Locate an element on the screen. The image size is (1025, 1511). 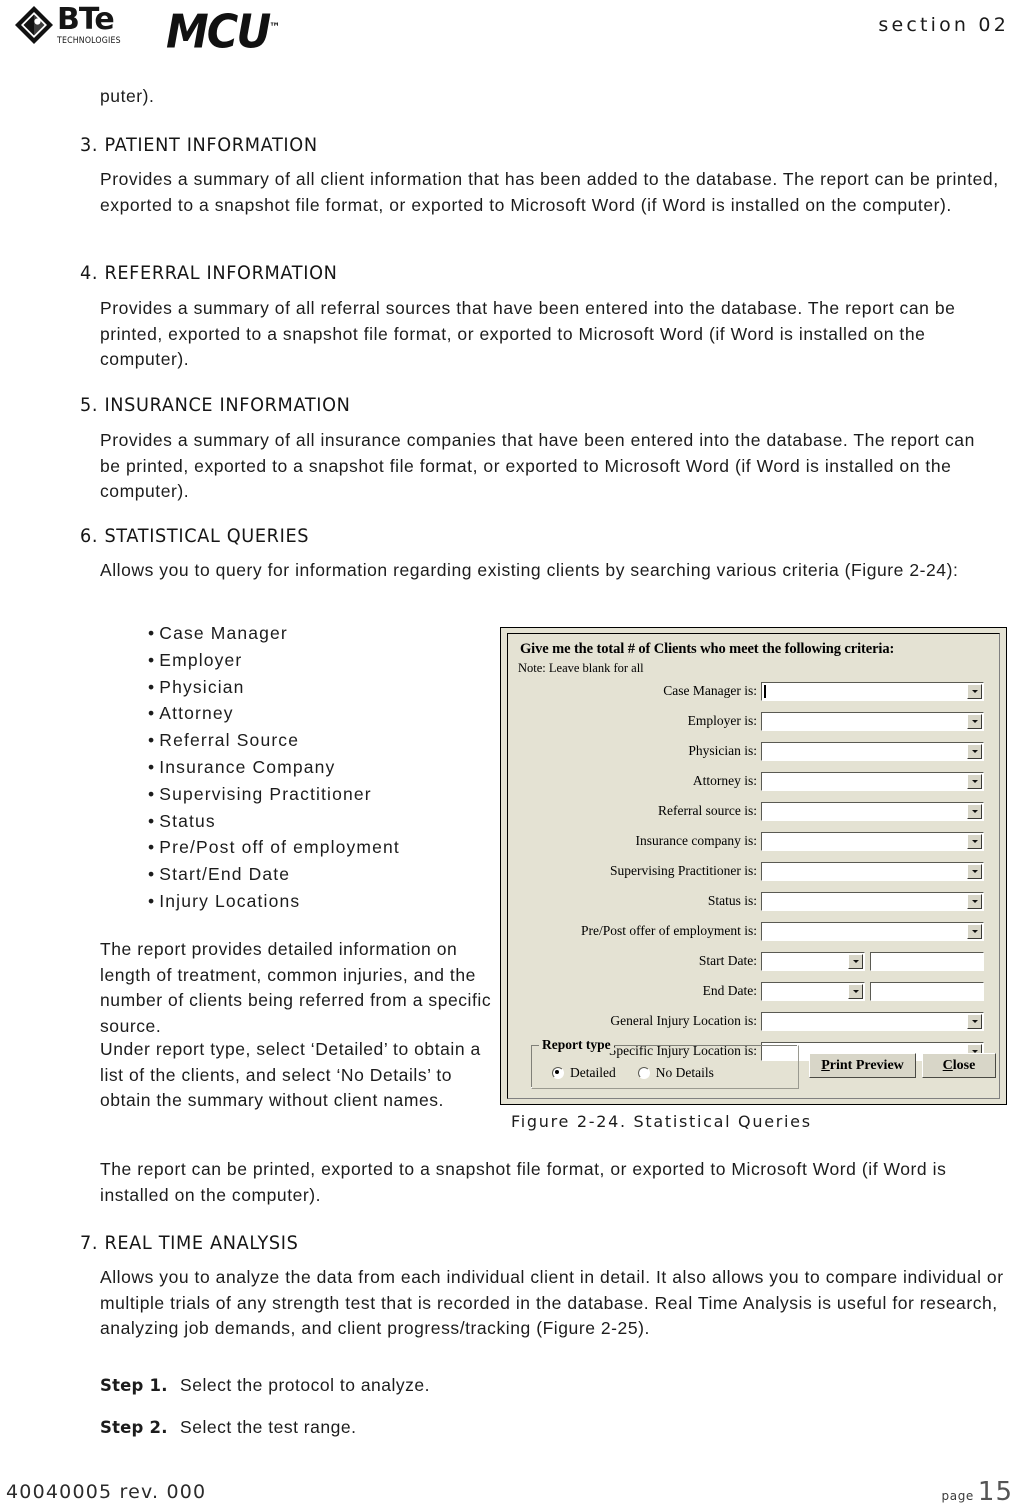
step-1: Step 1. Select the protocol to analyze. is located at coordinates (265, 1386).